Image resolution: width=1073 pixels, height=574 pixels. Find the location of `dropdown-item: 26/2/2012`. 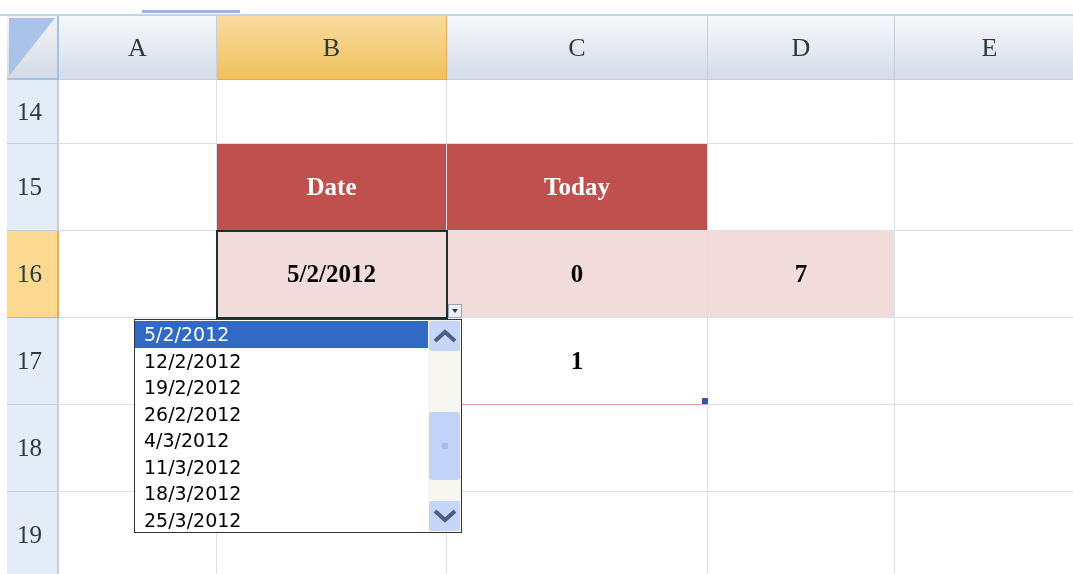

dropdown-item: 26/2/2012 is located at coordinates (281, 413).